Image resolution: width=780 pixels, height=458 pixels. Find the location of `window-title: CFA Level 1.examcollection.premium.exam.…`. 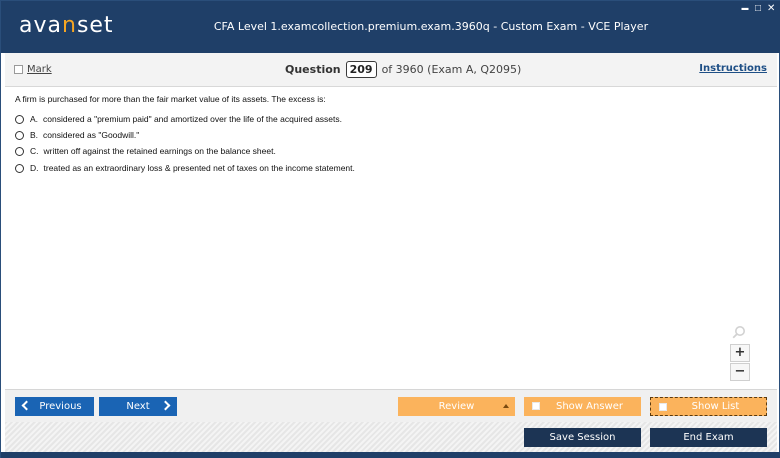

window-title: CFA Level 1.examcollection.premium.exam.… is located at coordinates (431, 26).